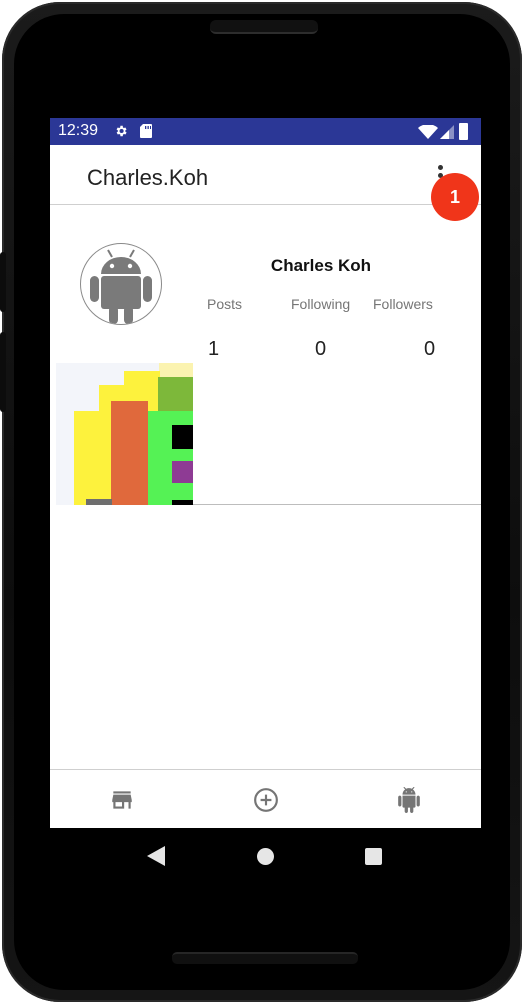  What do you see at coordinates (214, 349) in the screenshot?
I see `posts-count: 1` at bounding box center [214, 349].